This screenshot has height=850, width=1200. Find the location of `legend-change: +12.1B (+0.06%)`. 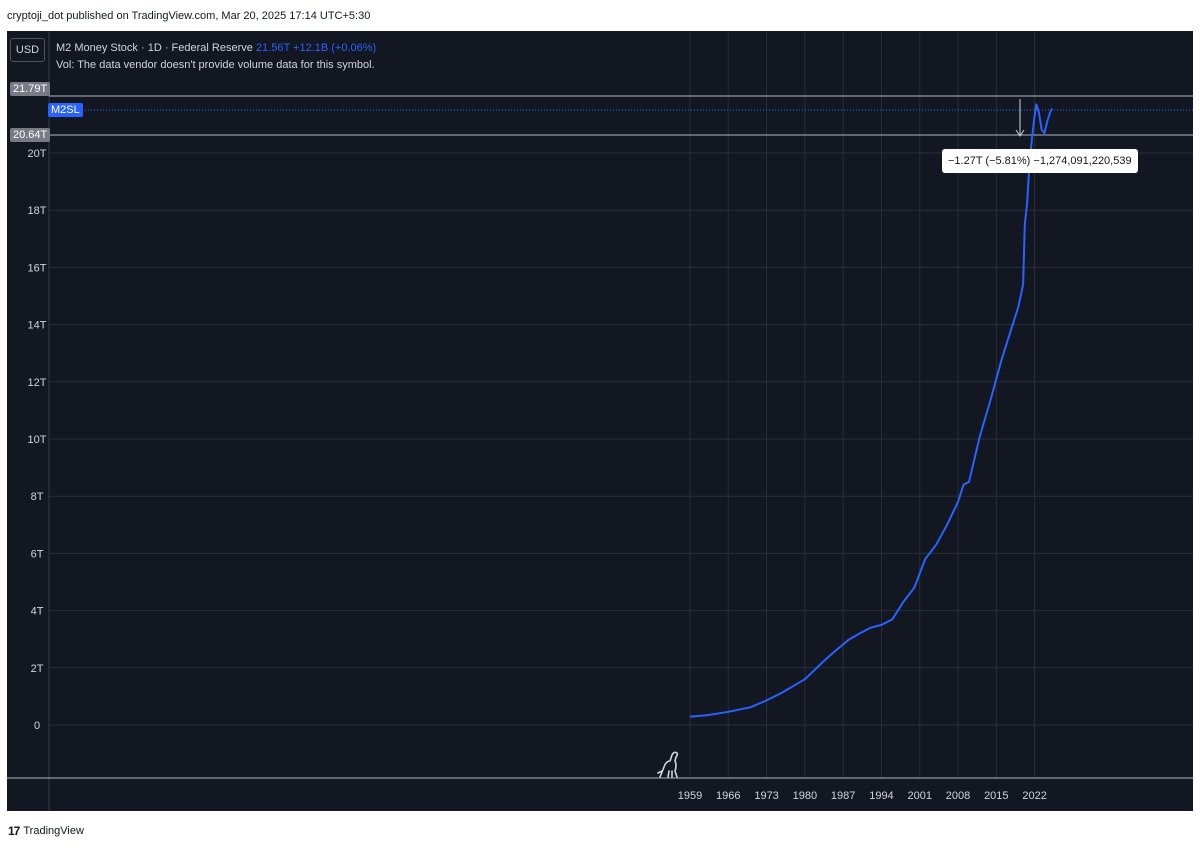

legend-change: +12.1B (+0.06%) is located at coordinates (335, 48).